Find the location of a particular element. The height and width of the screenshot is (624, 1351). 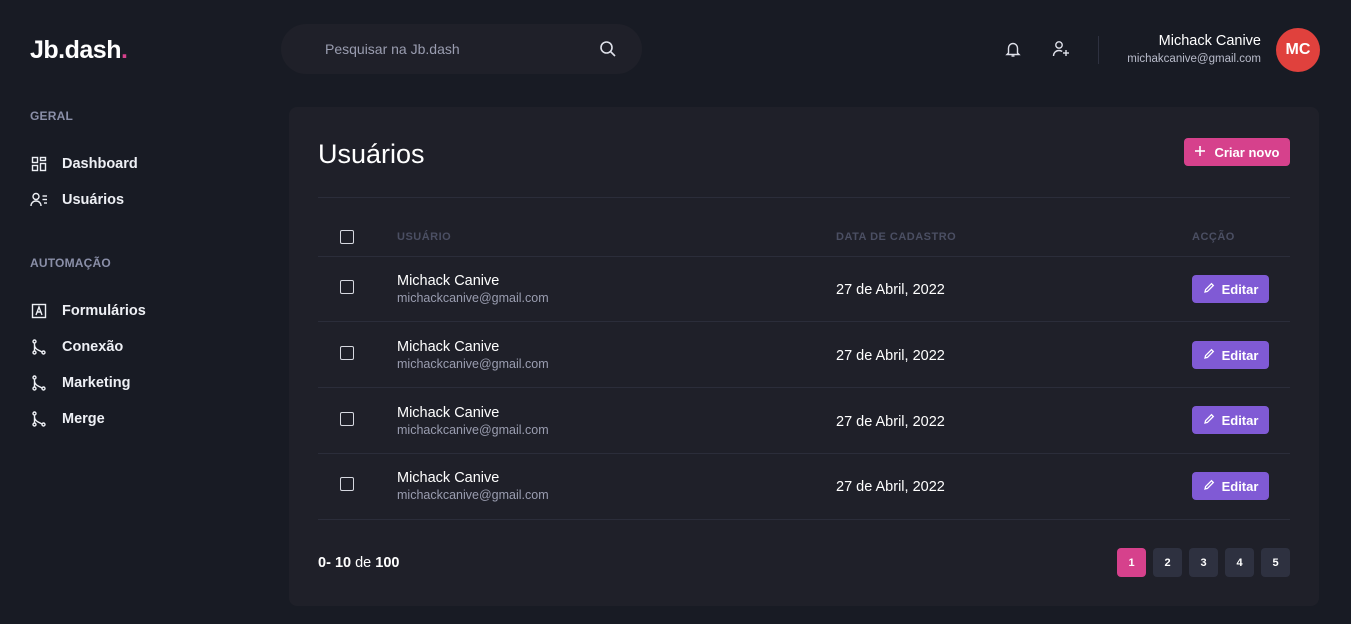

sidebar-section-title-geral: GERAL is located at coordinates (51, 116).